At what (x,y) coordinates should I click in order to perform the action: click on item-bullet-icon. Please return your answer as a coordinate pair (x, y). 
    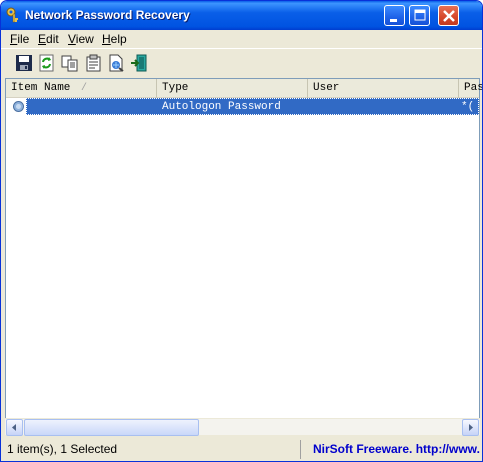
    Looking at the image, I should click on (18, 106).